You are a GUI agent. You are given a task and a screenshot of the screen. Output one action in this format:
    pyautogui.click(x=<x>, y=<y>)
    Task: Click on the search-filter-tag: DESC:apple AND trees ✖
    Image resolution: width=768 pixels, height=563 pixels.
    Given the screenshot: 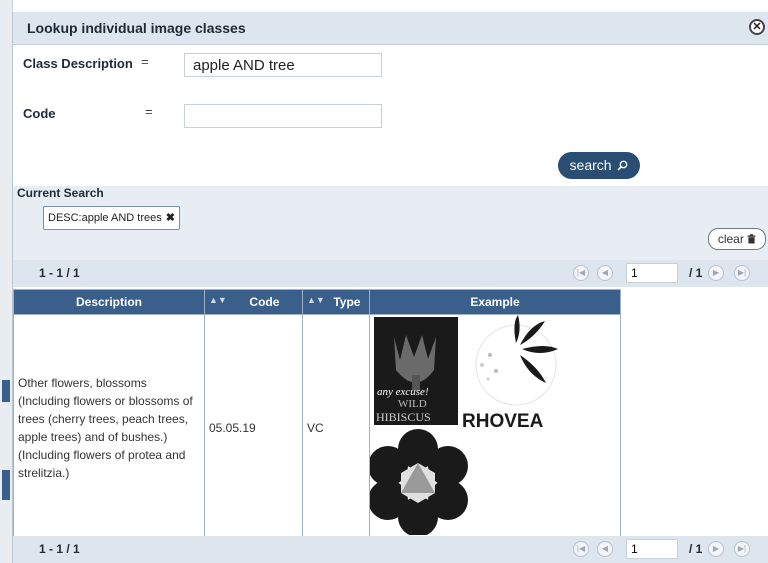 What is the action you would take?
    pyautogui.click(x=111, y=218)
    